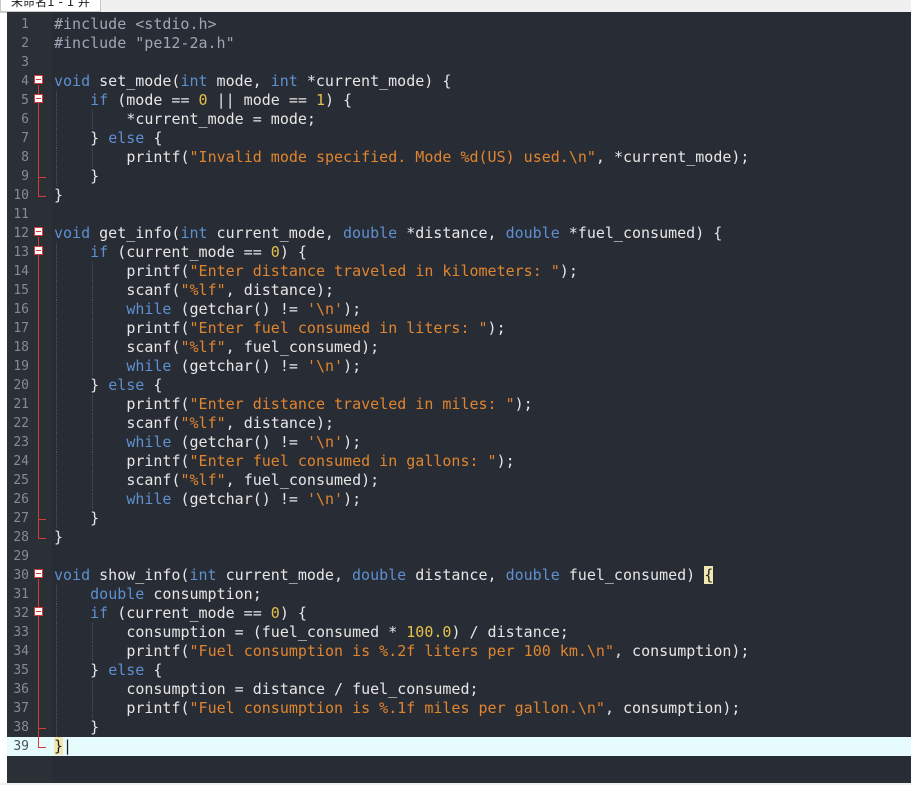 This screenshot has width=911, height=785. What do you see at coordinates (459, 195) in the screenshot?
I see `code-line: 10}` at bounding box center [459, 195].